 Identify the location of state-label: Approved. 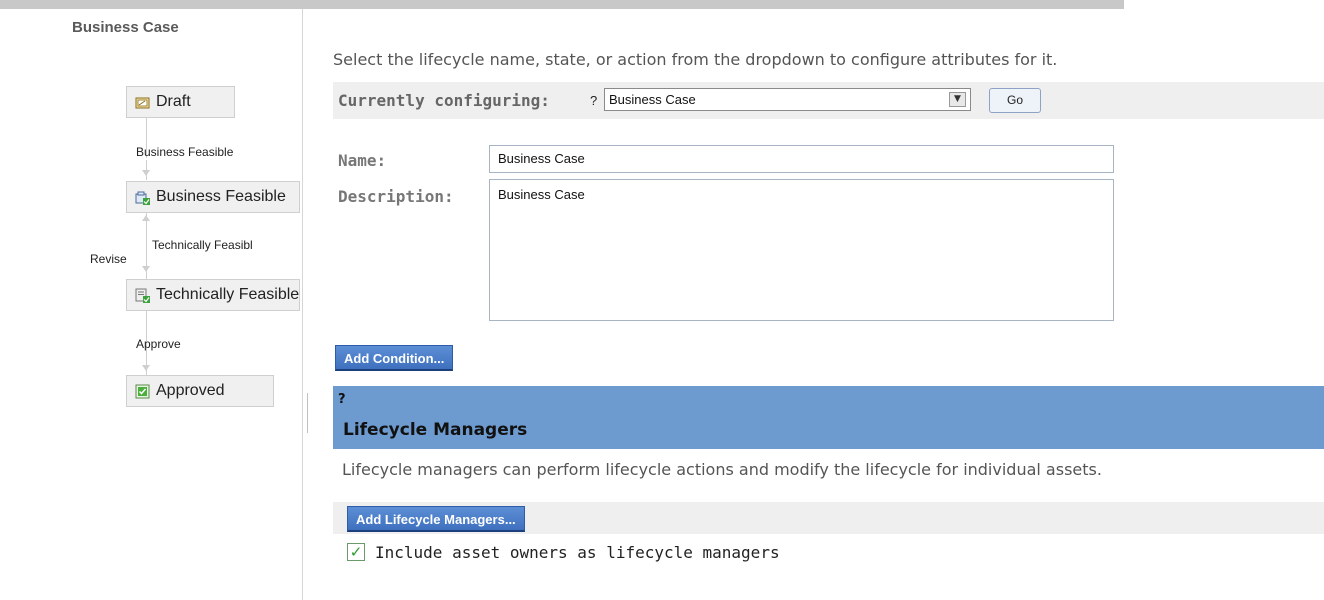
(190, 390).